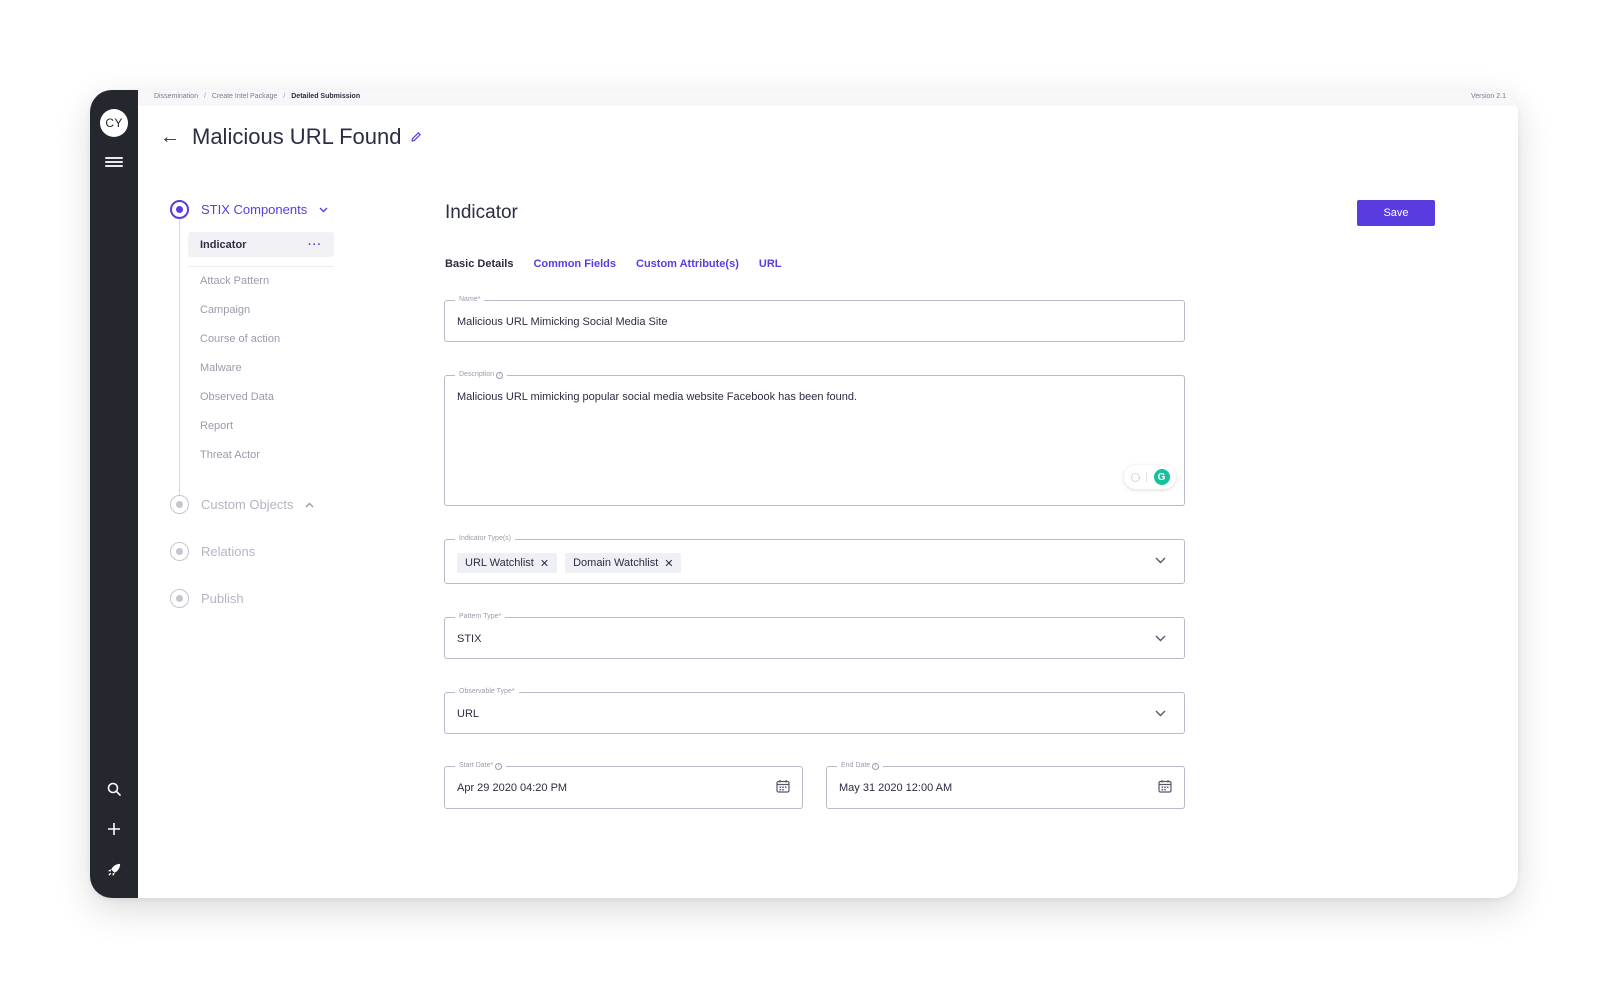 Image resolution: width=1600 pixels, height=982 pixels. What do you see at coordinates (1488, 96) in the screenshot?
I see `version-label: Version 2.1` at bounding box center [1488, 96].